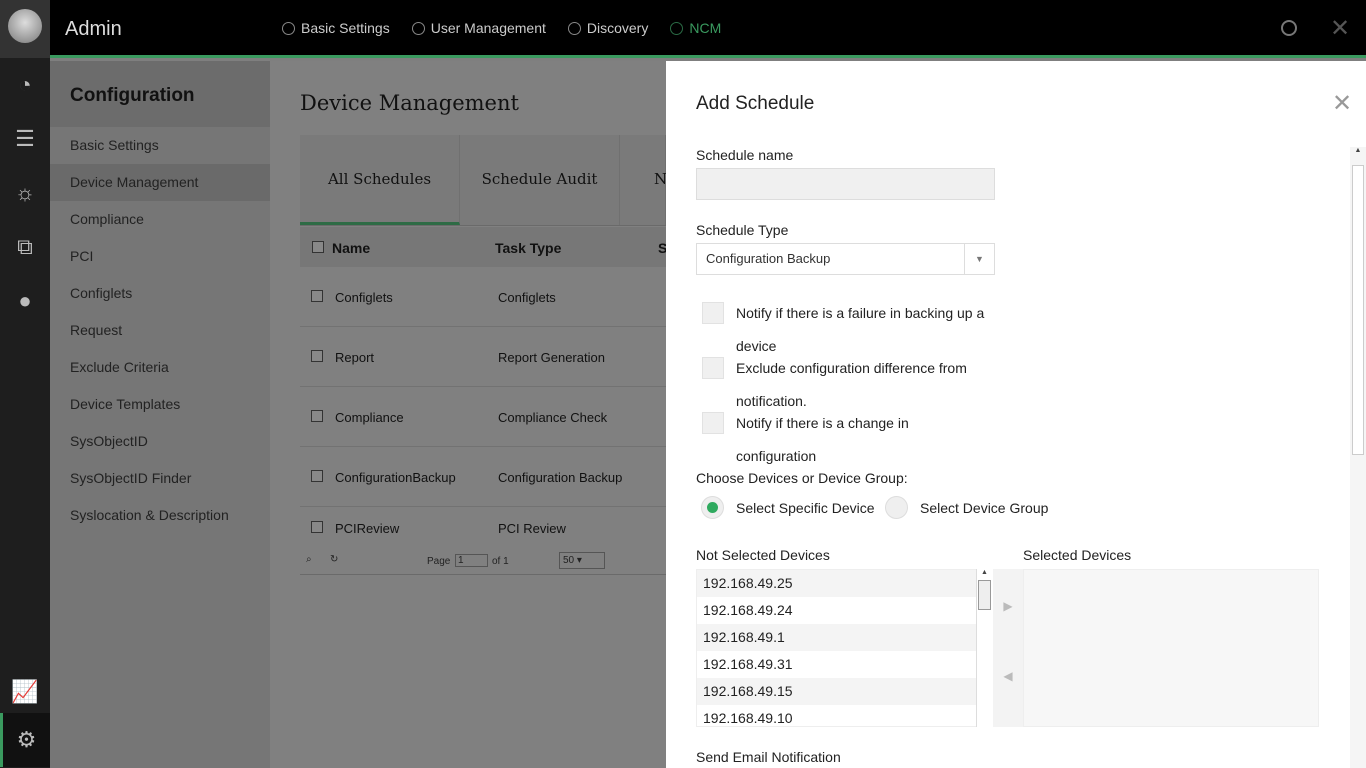 The height and width of the screenshot is (768, 1366). Describe the element at coordinates (582, 560) in the screenshot. I see `per-page-select: 50 ▾` at that location.